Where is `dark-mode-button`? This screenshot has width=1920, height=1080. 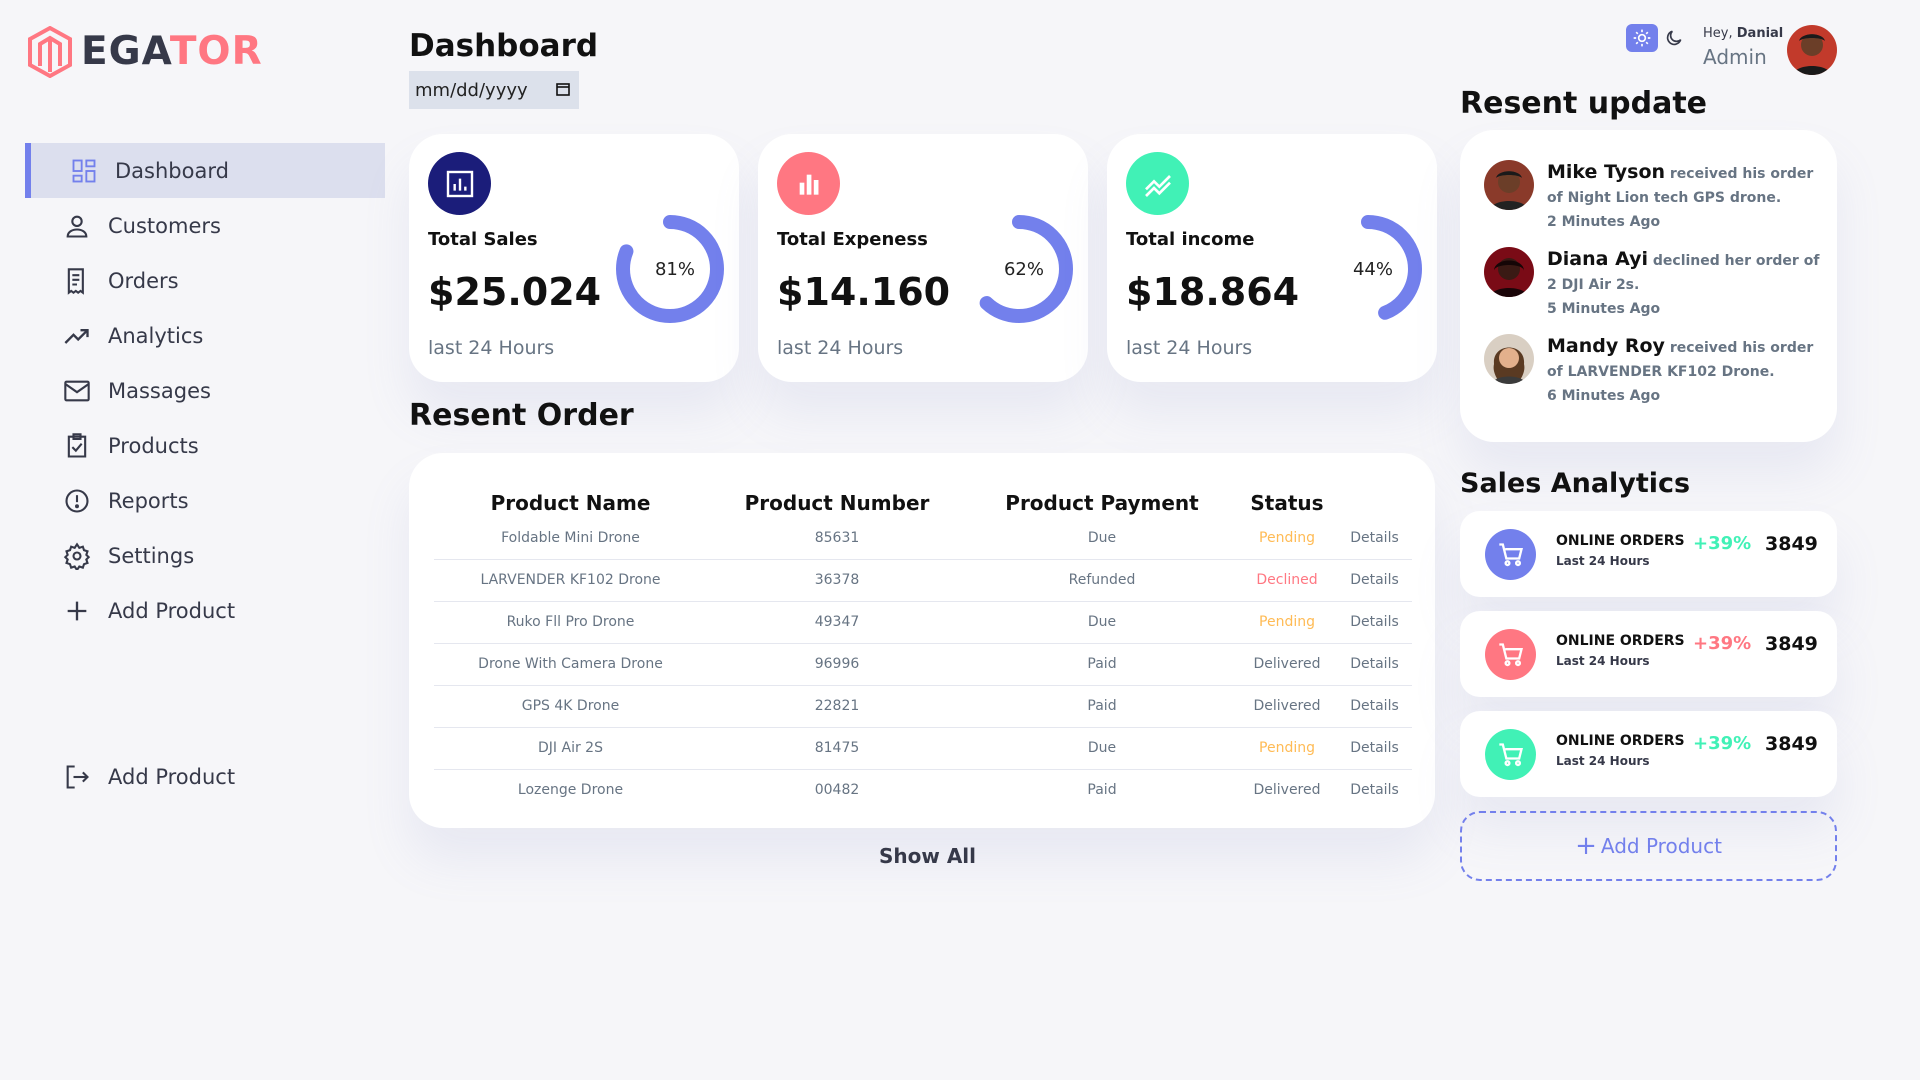
dark-mode-button is located at coordinates (1674, 38).